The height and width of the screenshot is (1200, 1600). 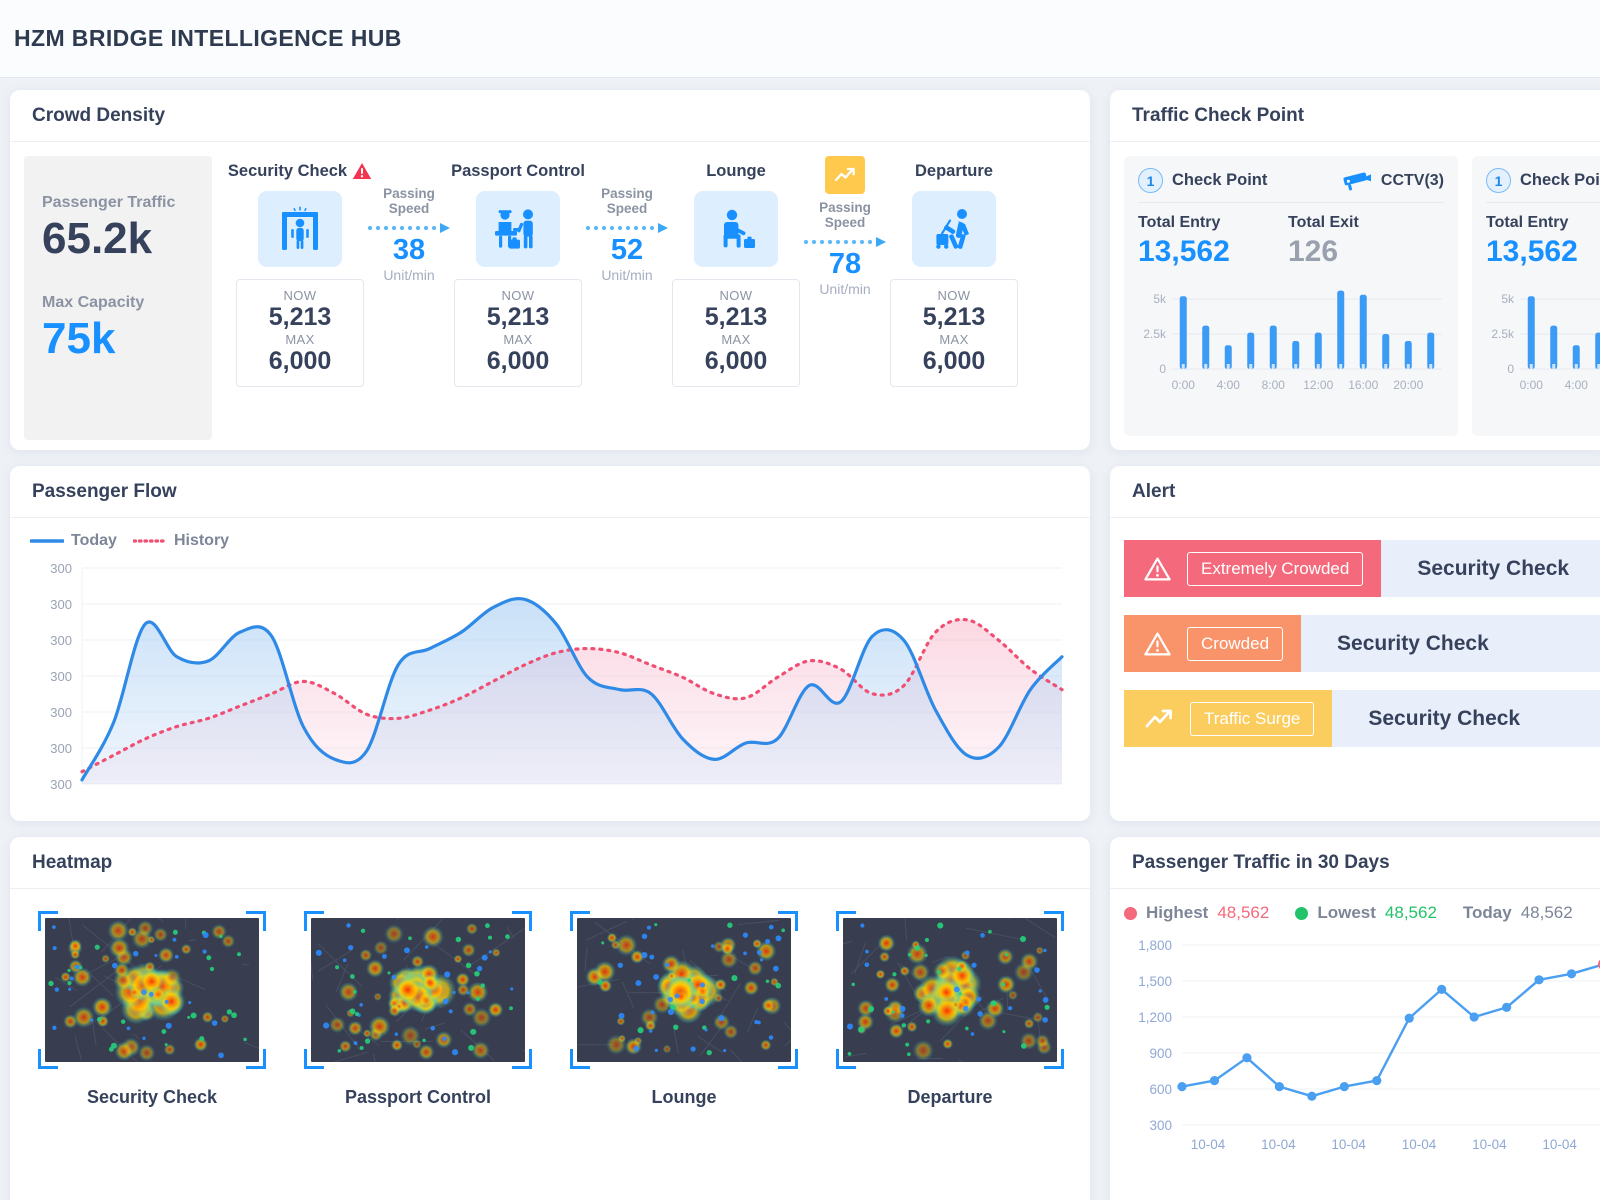 What do you see at coordinates (1362, 568) in the screenshot?
I see `alert-row: Extremely Crowded Security Check` at bounding box center [1362, 568].